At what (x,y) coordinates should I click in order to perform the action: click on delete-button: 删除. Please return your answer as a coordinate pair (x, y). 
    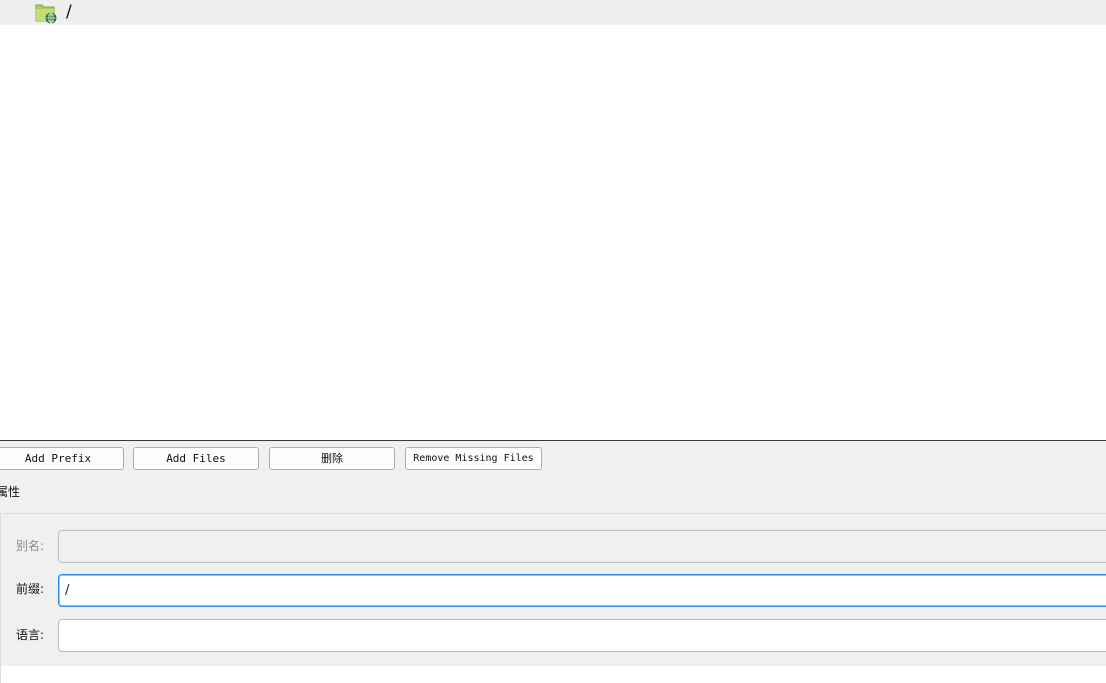
    Looking at the image, I should click on (332, 458).